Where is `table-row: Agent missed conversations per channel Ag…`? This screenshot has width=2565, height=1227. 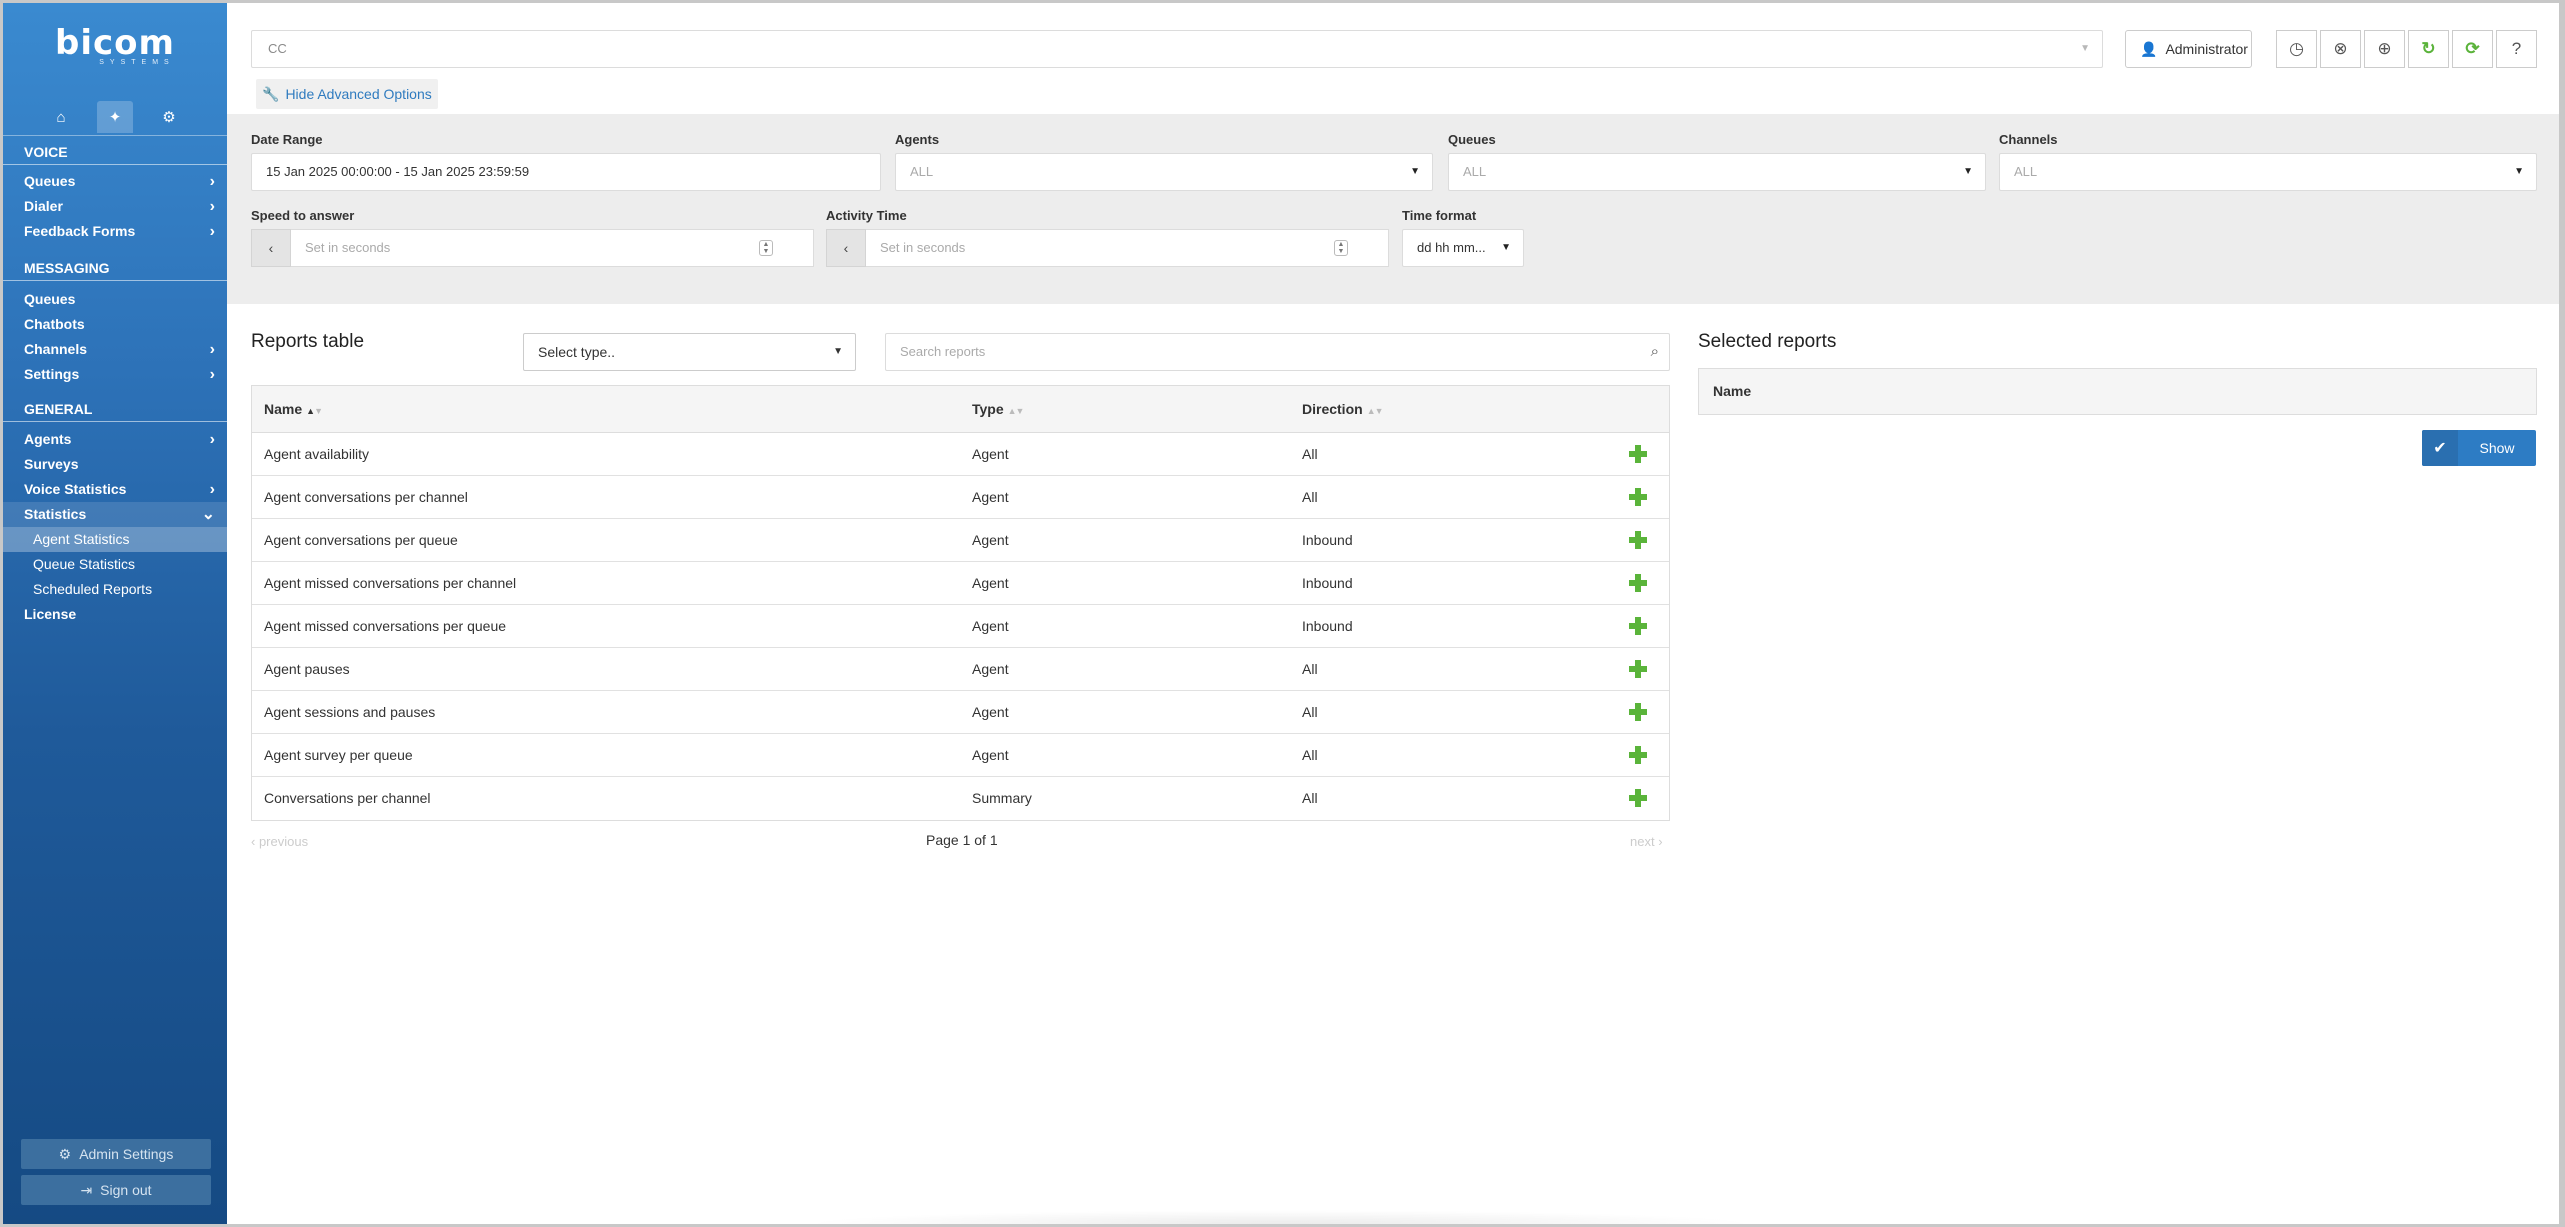
table-row: Agent missed conversations per channel Ag… is located at coordinates (960, 583).